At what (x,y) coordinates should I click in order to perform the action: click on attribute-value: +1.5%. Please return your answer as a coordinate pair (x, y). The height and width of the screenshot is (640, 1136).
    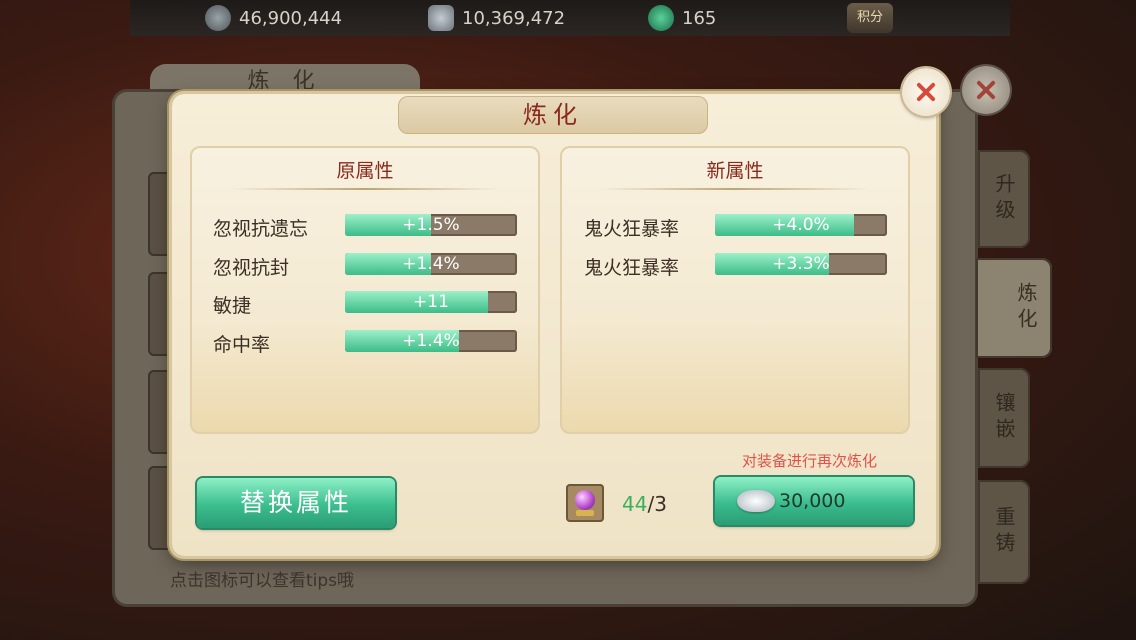
    Looking at the image, I should click on (431, 225).